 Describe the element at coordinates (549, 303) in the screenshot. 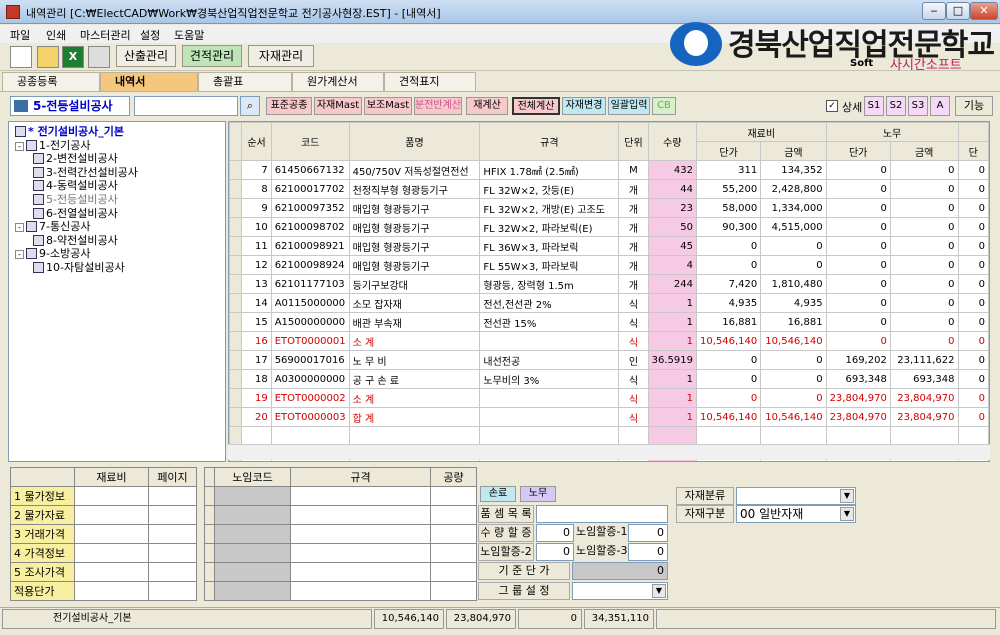

I see `cell-spec: 전선,전선관 2%` at that location.